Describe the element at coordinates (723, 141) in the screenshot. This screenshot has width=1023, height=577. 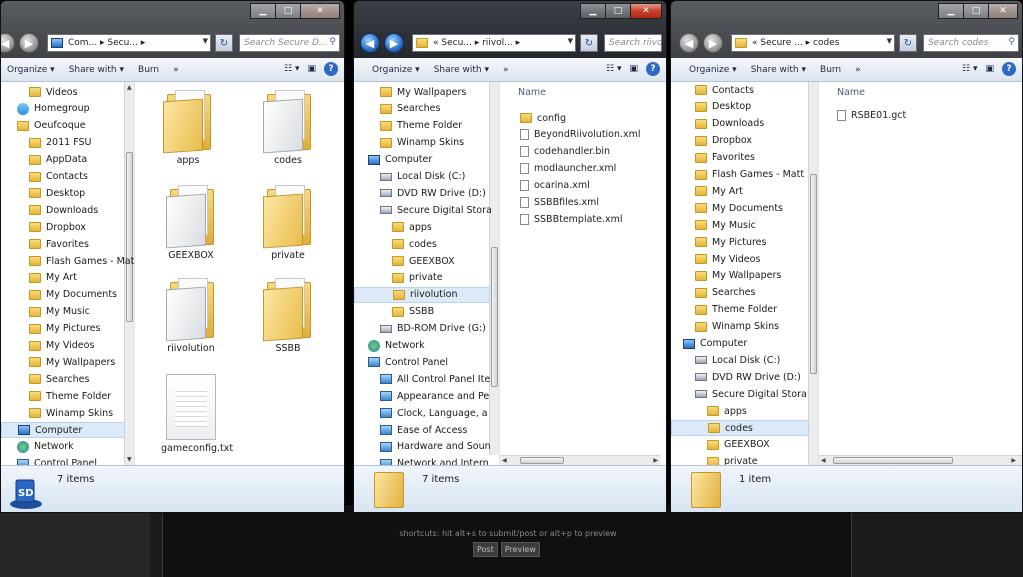
I see `sidebar-item-dropbox: Dropbox` at that location.